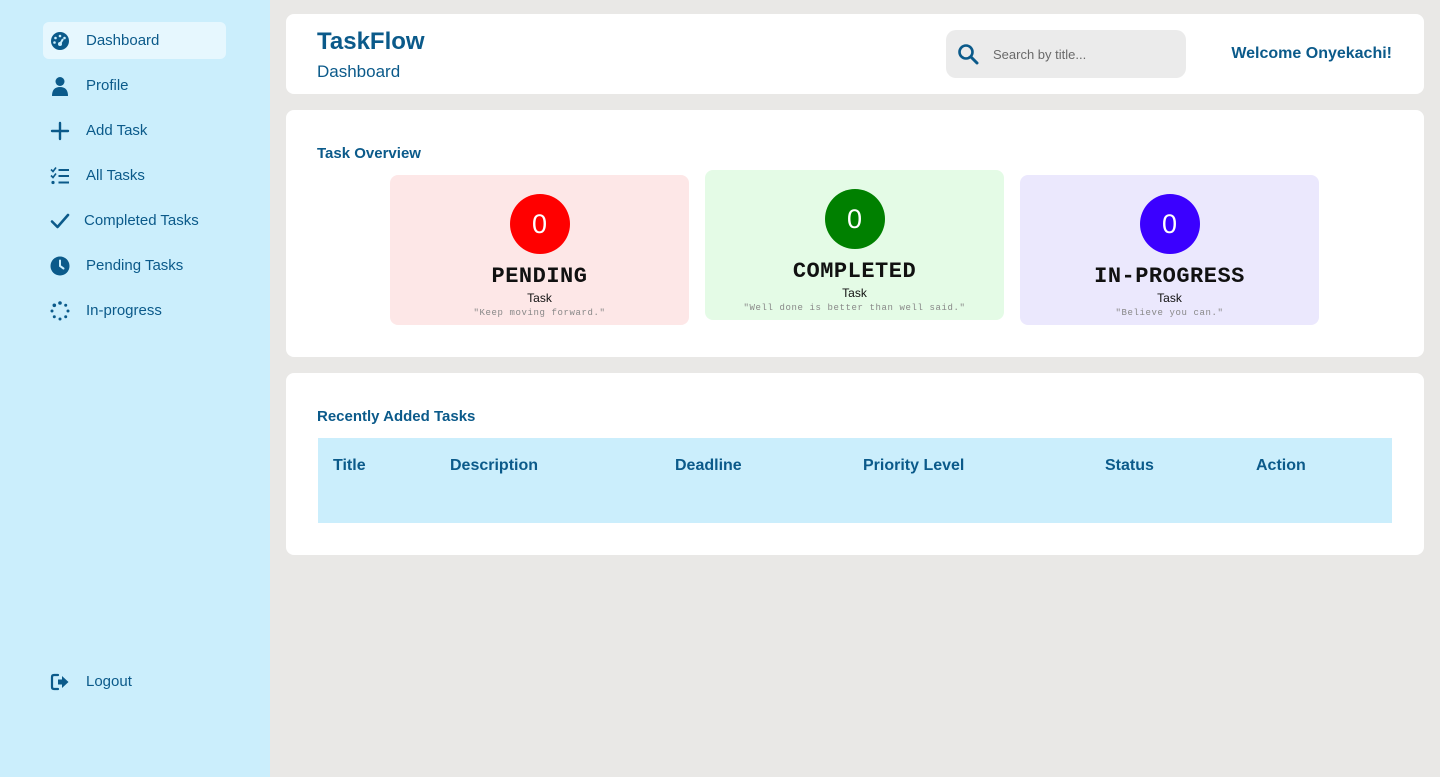 The image size is (1440, 777). I want to click on header: TaskFlow Dashboard Welcome Onyekachi!, so click(855, 54).